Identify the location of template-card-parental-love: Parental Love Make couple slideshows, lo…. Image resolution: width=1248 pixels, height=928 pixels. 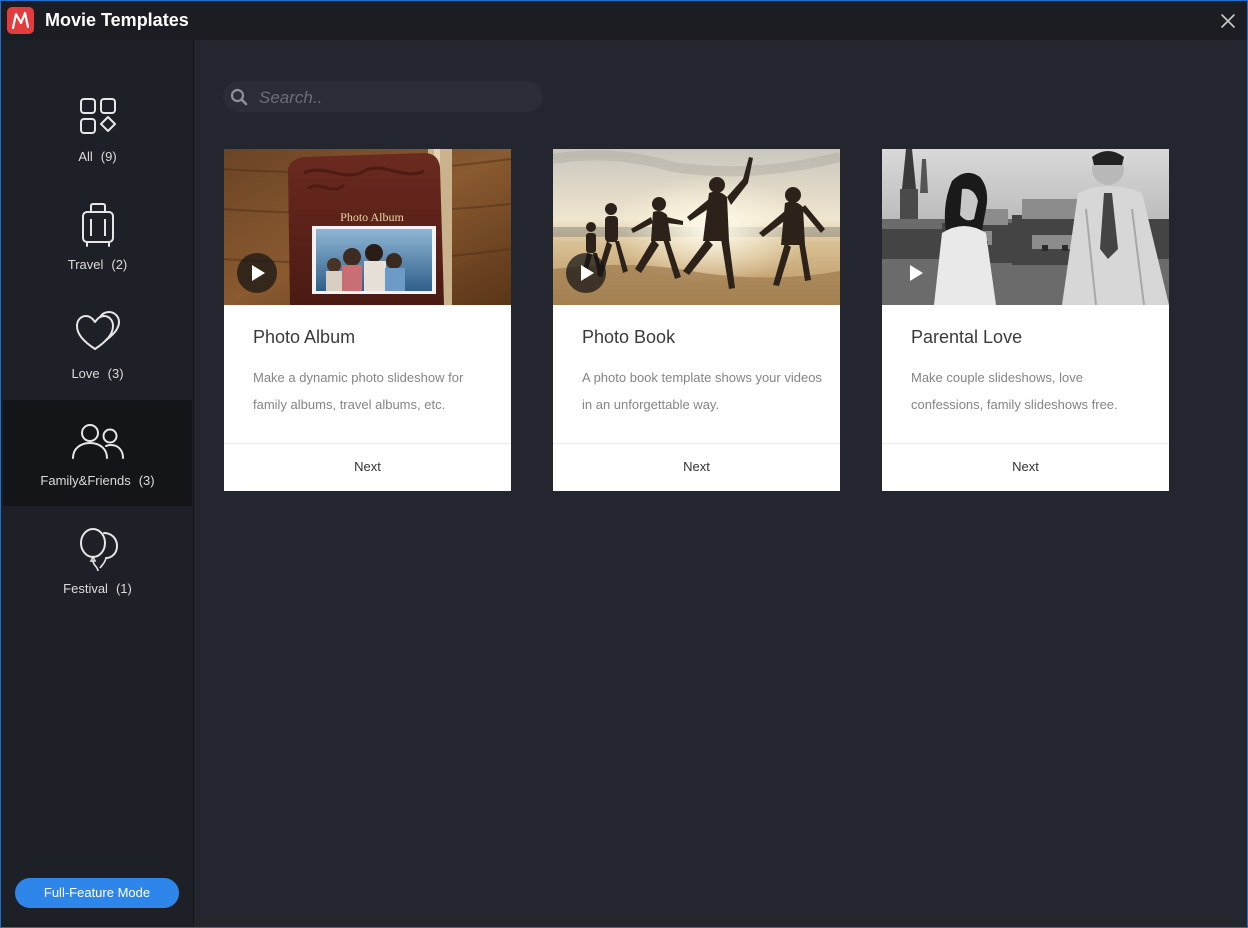
(1025, 320).